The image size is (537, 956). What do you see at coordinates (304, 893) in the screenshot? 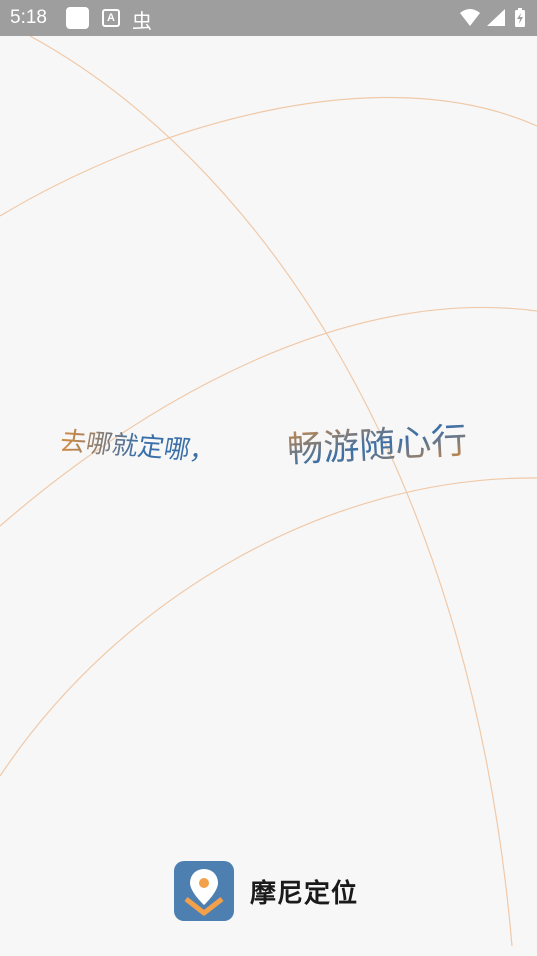
I see `app-name: 摩尼定位` at bounding box center [304, 893].